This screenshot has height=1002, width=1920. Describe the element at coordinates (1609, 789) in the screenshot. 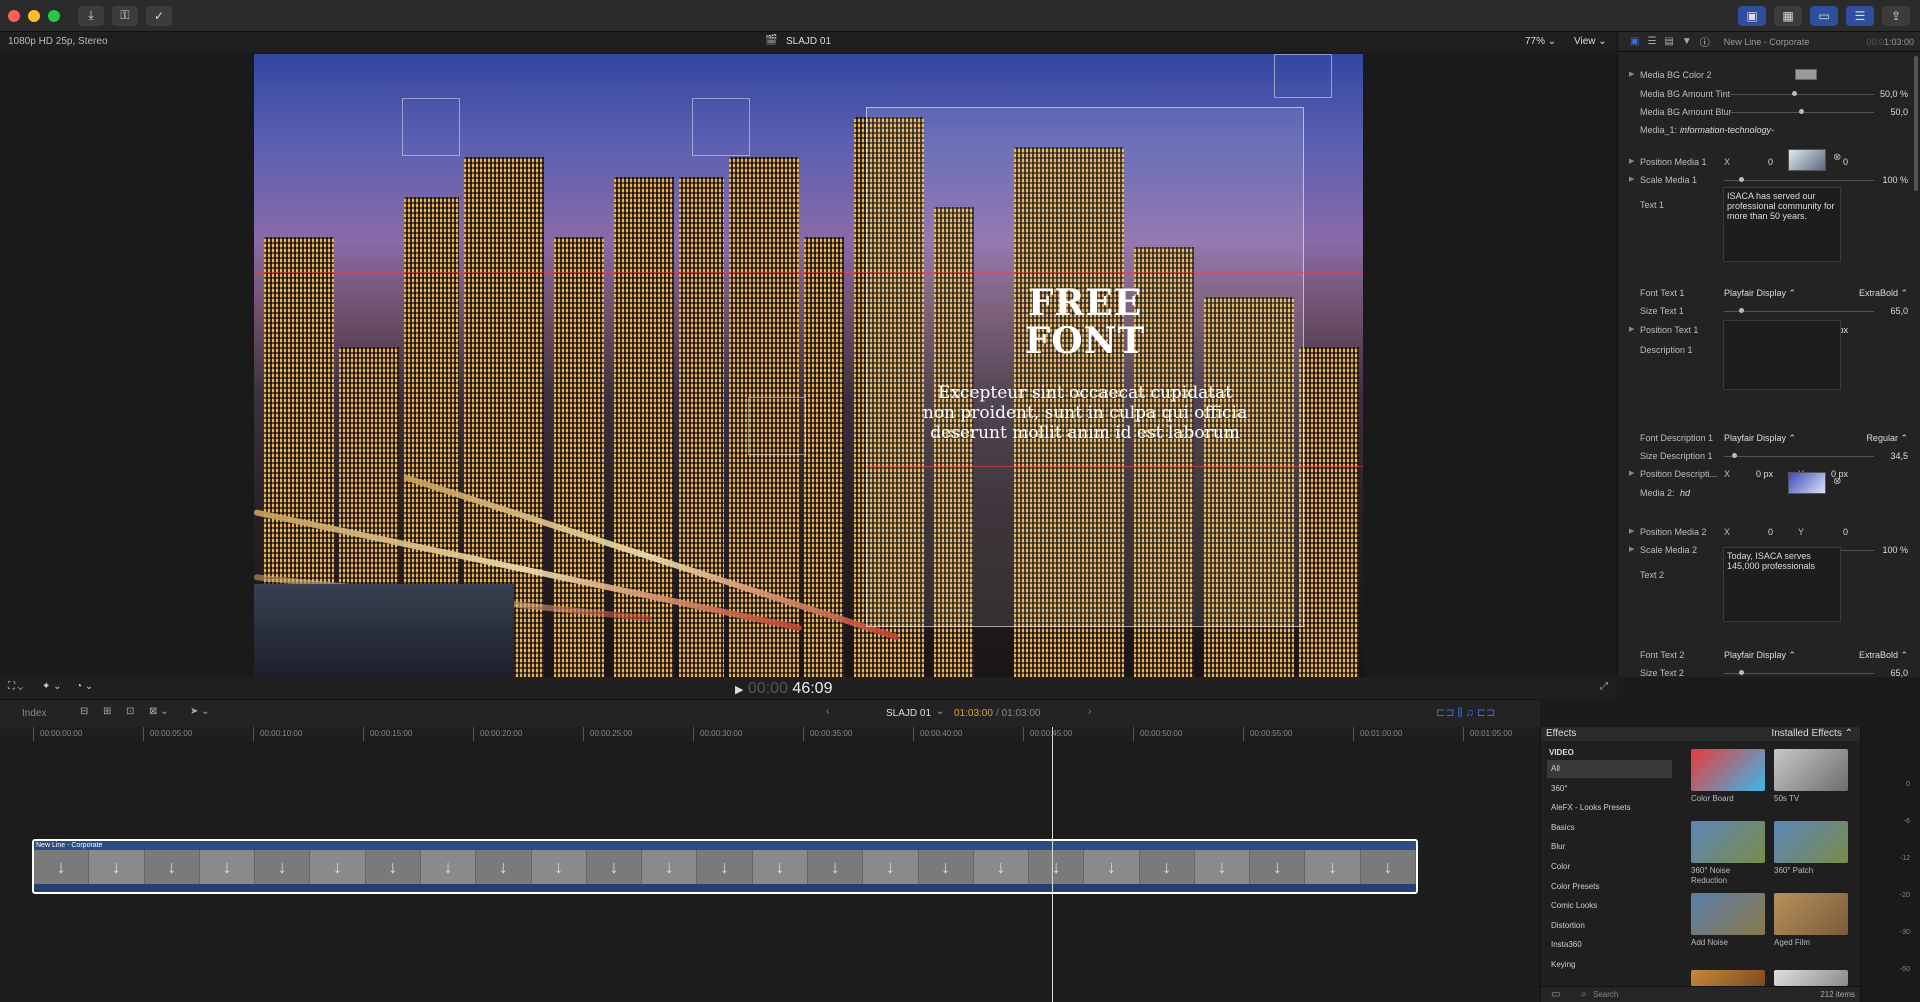

I see `effects-category: 360°` at that location.